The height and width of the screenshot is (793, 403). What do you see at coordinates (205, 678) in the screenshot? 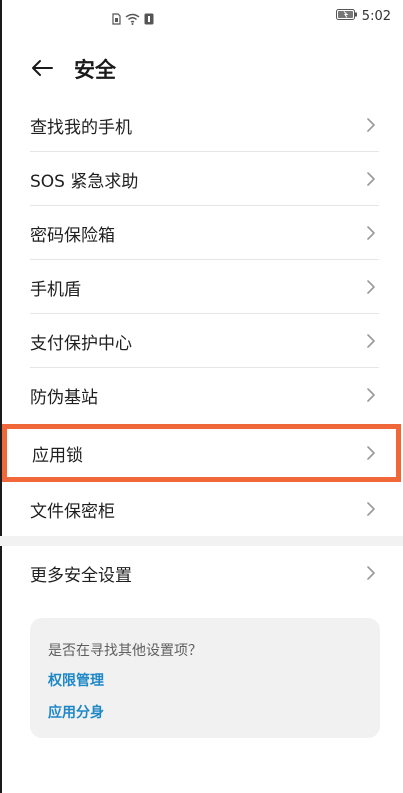
I see `suggestion-card: 是否在寻找其他设置项？ 权限管理 应用分身` at bounding box center [205, 678].